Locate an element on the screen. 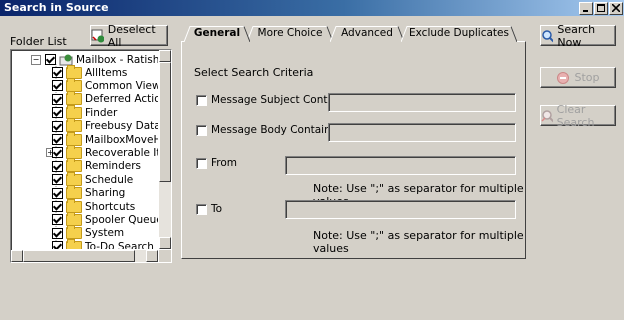 Image resolution: width=624 pixels, height=320 pixels. to-input is located at coordinates (400, 209).